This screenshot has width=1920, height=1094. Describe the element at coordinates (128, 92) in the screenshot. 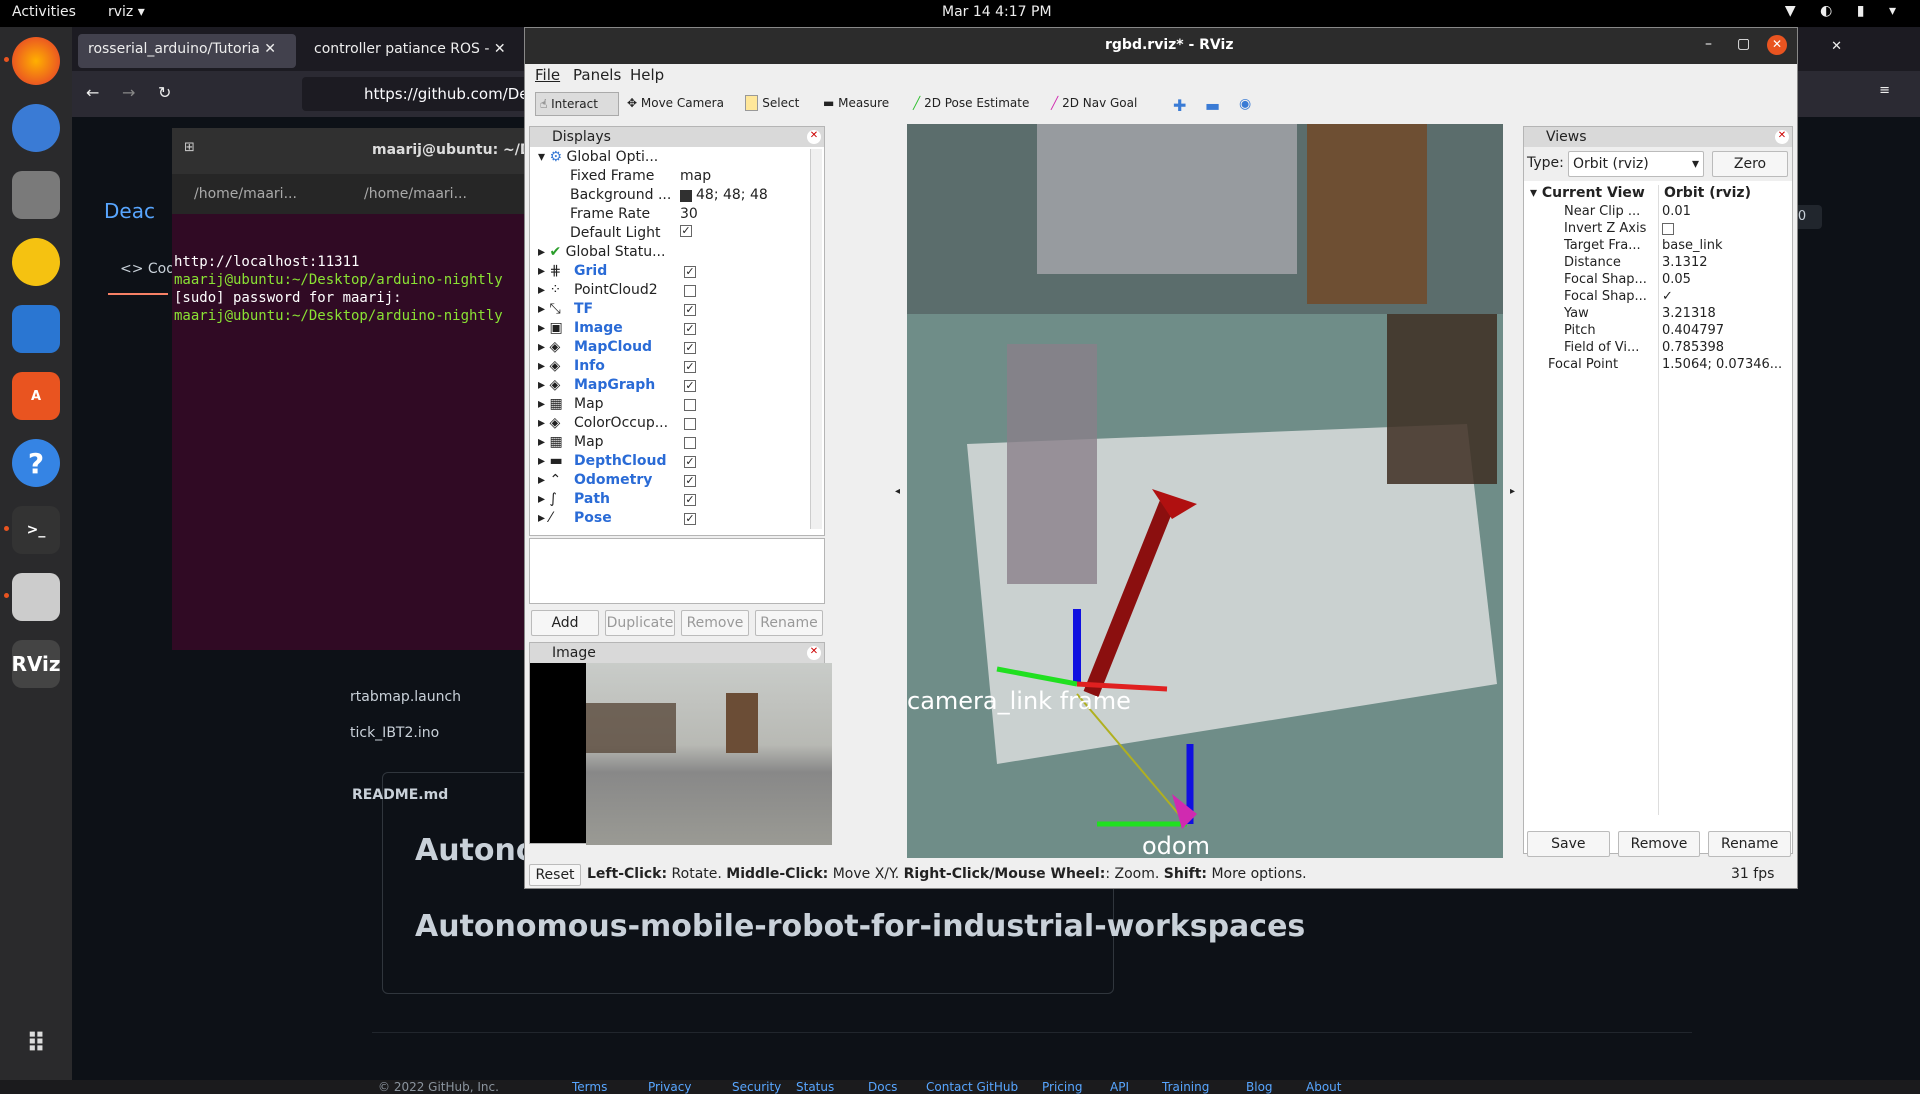

I see `forward-icon: →` at that location.